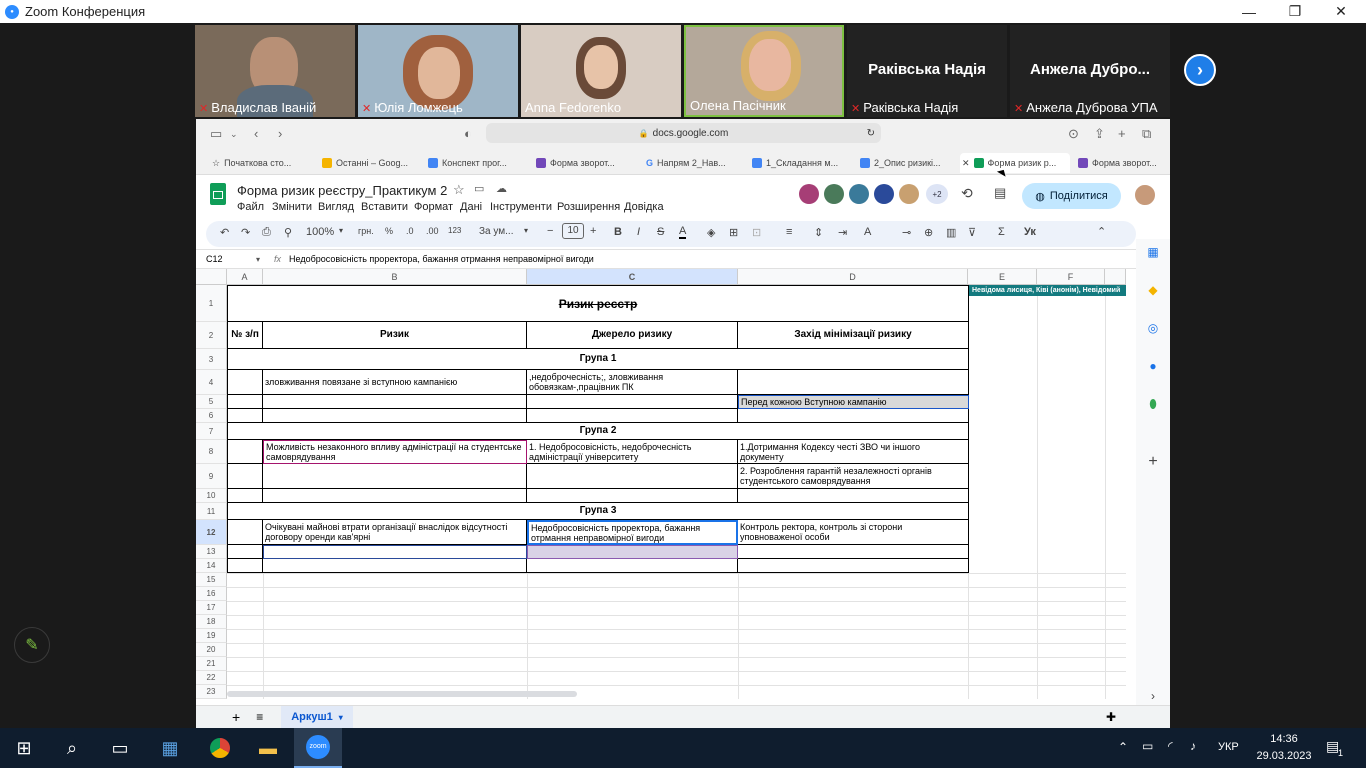 The image size is (1366, 768). What do you see at coordinates (1170, 746) in the screenshot?
I see `wifi-icon: ◜` at bounding box center [1170, 746].